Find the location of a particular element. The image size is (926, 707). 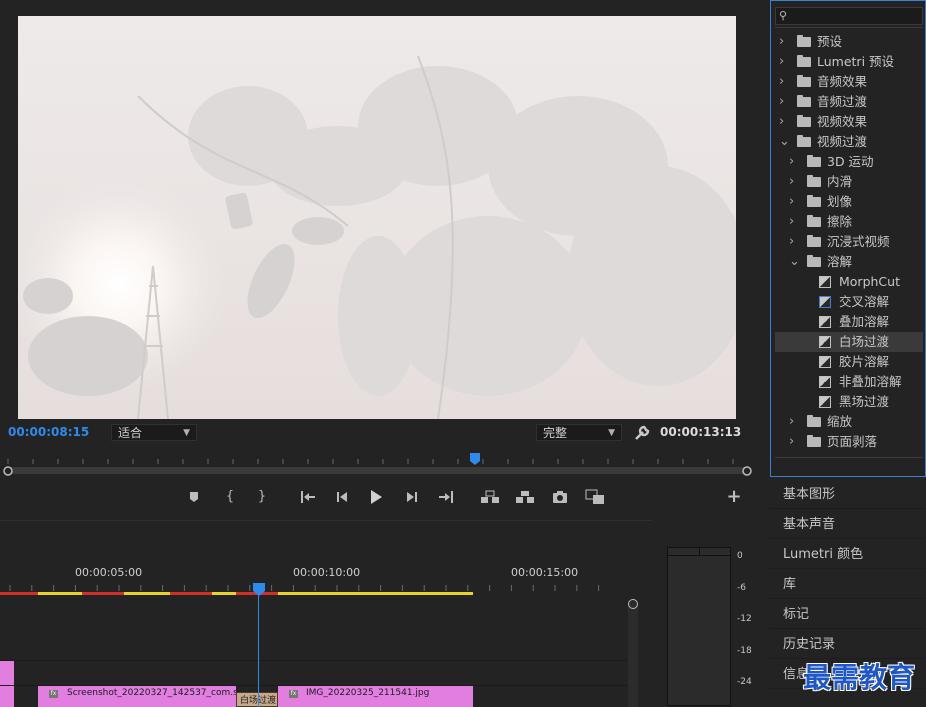

effect-folder: › 擦除 is located at coordinates (849, 222).